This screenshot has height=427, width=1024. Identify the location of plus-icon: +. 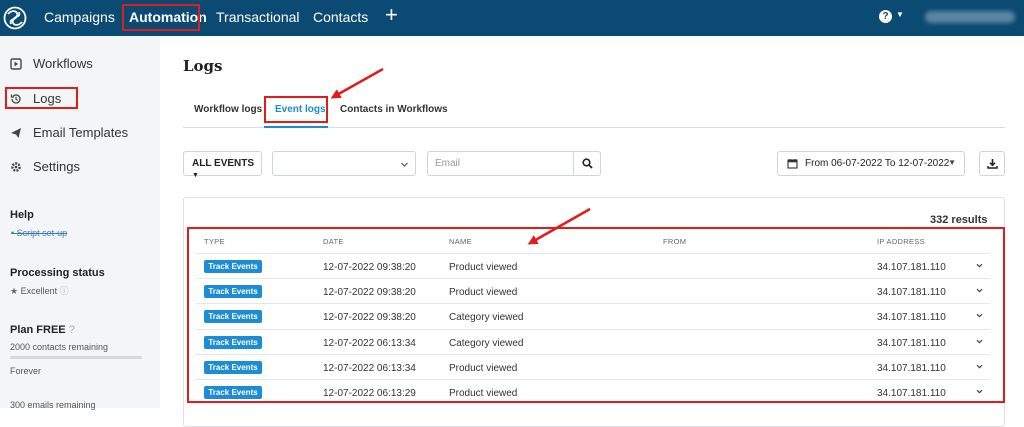
(391, 15).